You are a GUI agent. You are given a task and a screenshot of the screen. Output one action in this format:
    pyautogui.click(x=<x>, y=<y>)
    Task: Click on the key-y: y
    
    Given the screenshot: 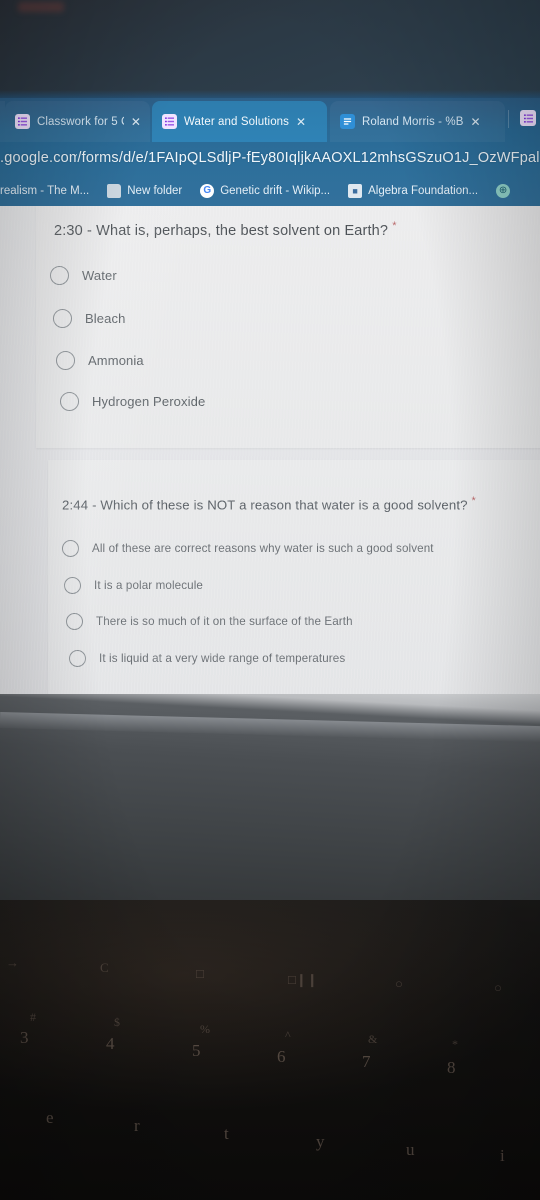 What is the action you would take?
    pyautogui.click(x=320, y=1142)
    